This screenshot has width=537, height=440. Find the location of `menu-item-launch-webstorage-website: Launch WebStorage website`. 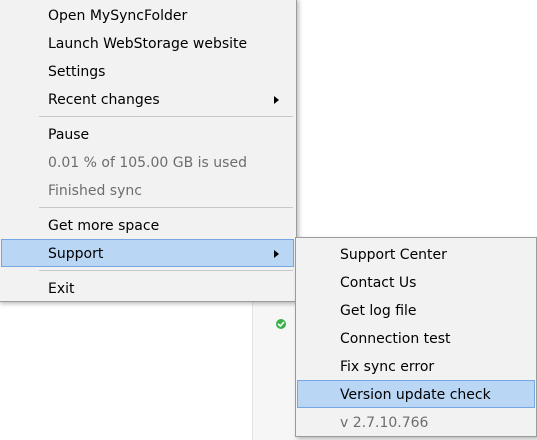

menu-item-launch-webstorage-website: Launch WebStorage website is located at coordinates (147, 43).